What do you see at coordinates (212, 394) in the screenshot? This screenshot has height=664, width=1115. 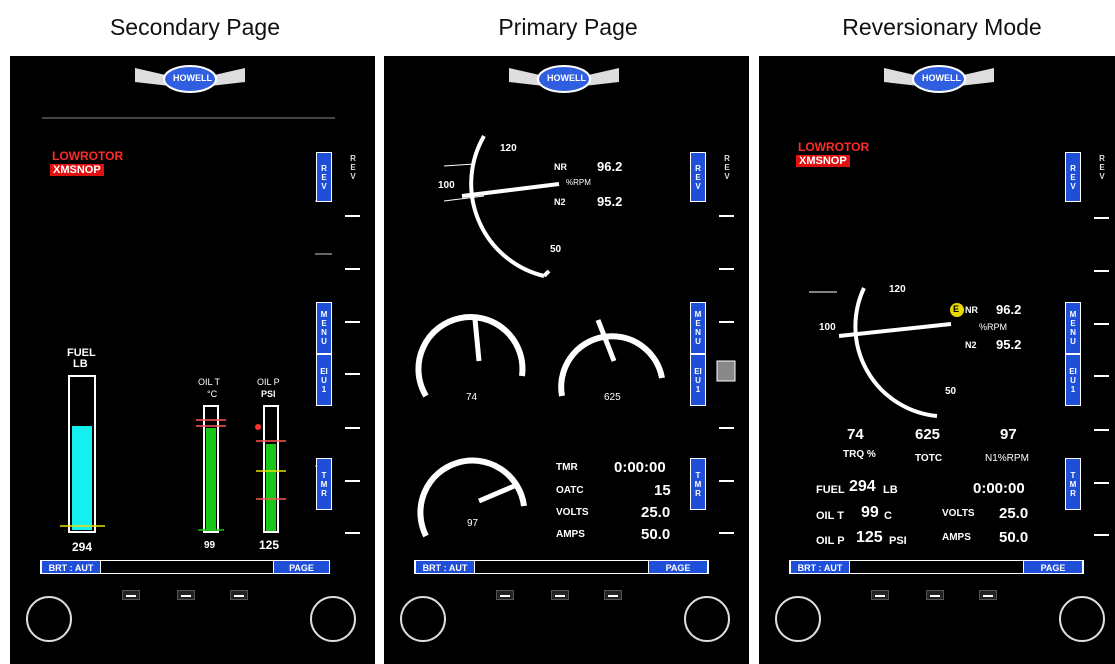 I see `oilt-unit: °C` at bounding box center [212, 394].